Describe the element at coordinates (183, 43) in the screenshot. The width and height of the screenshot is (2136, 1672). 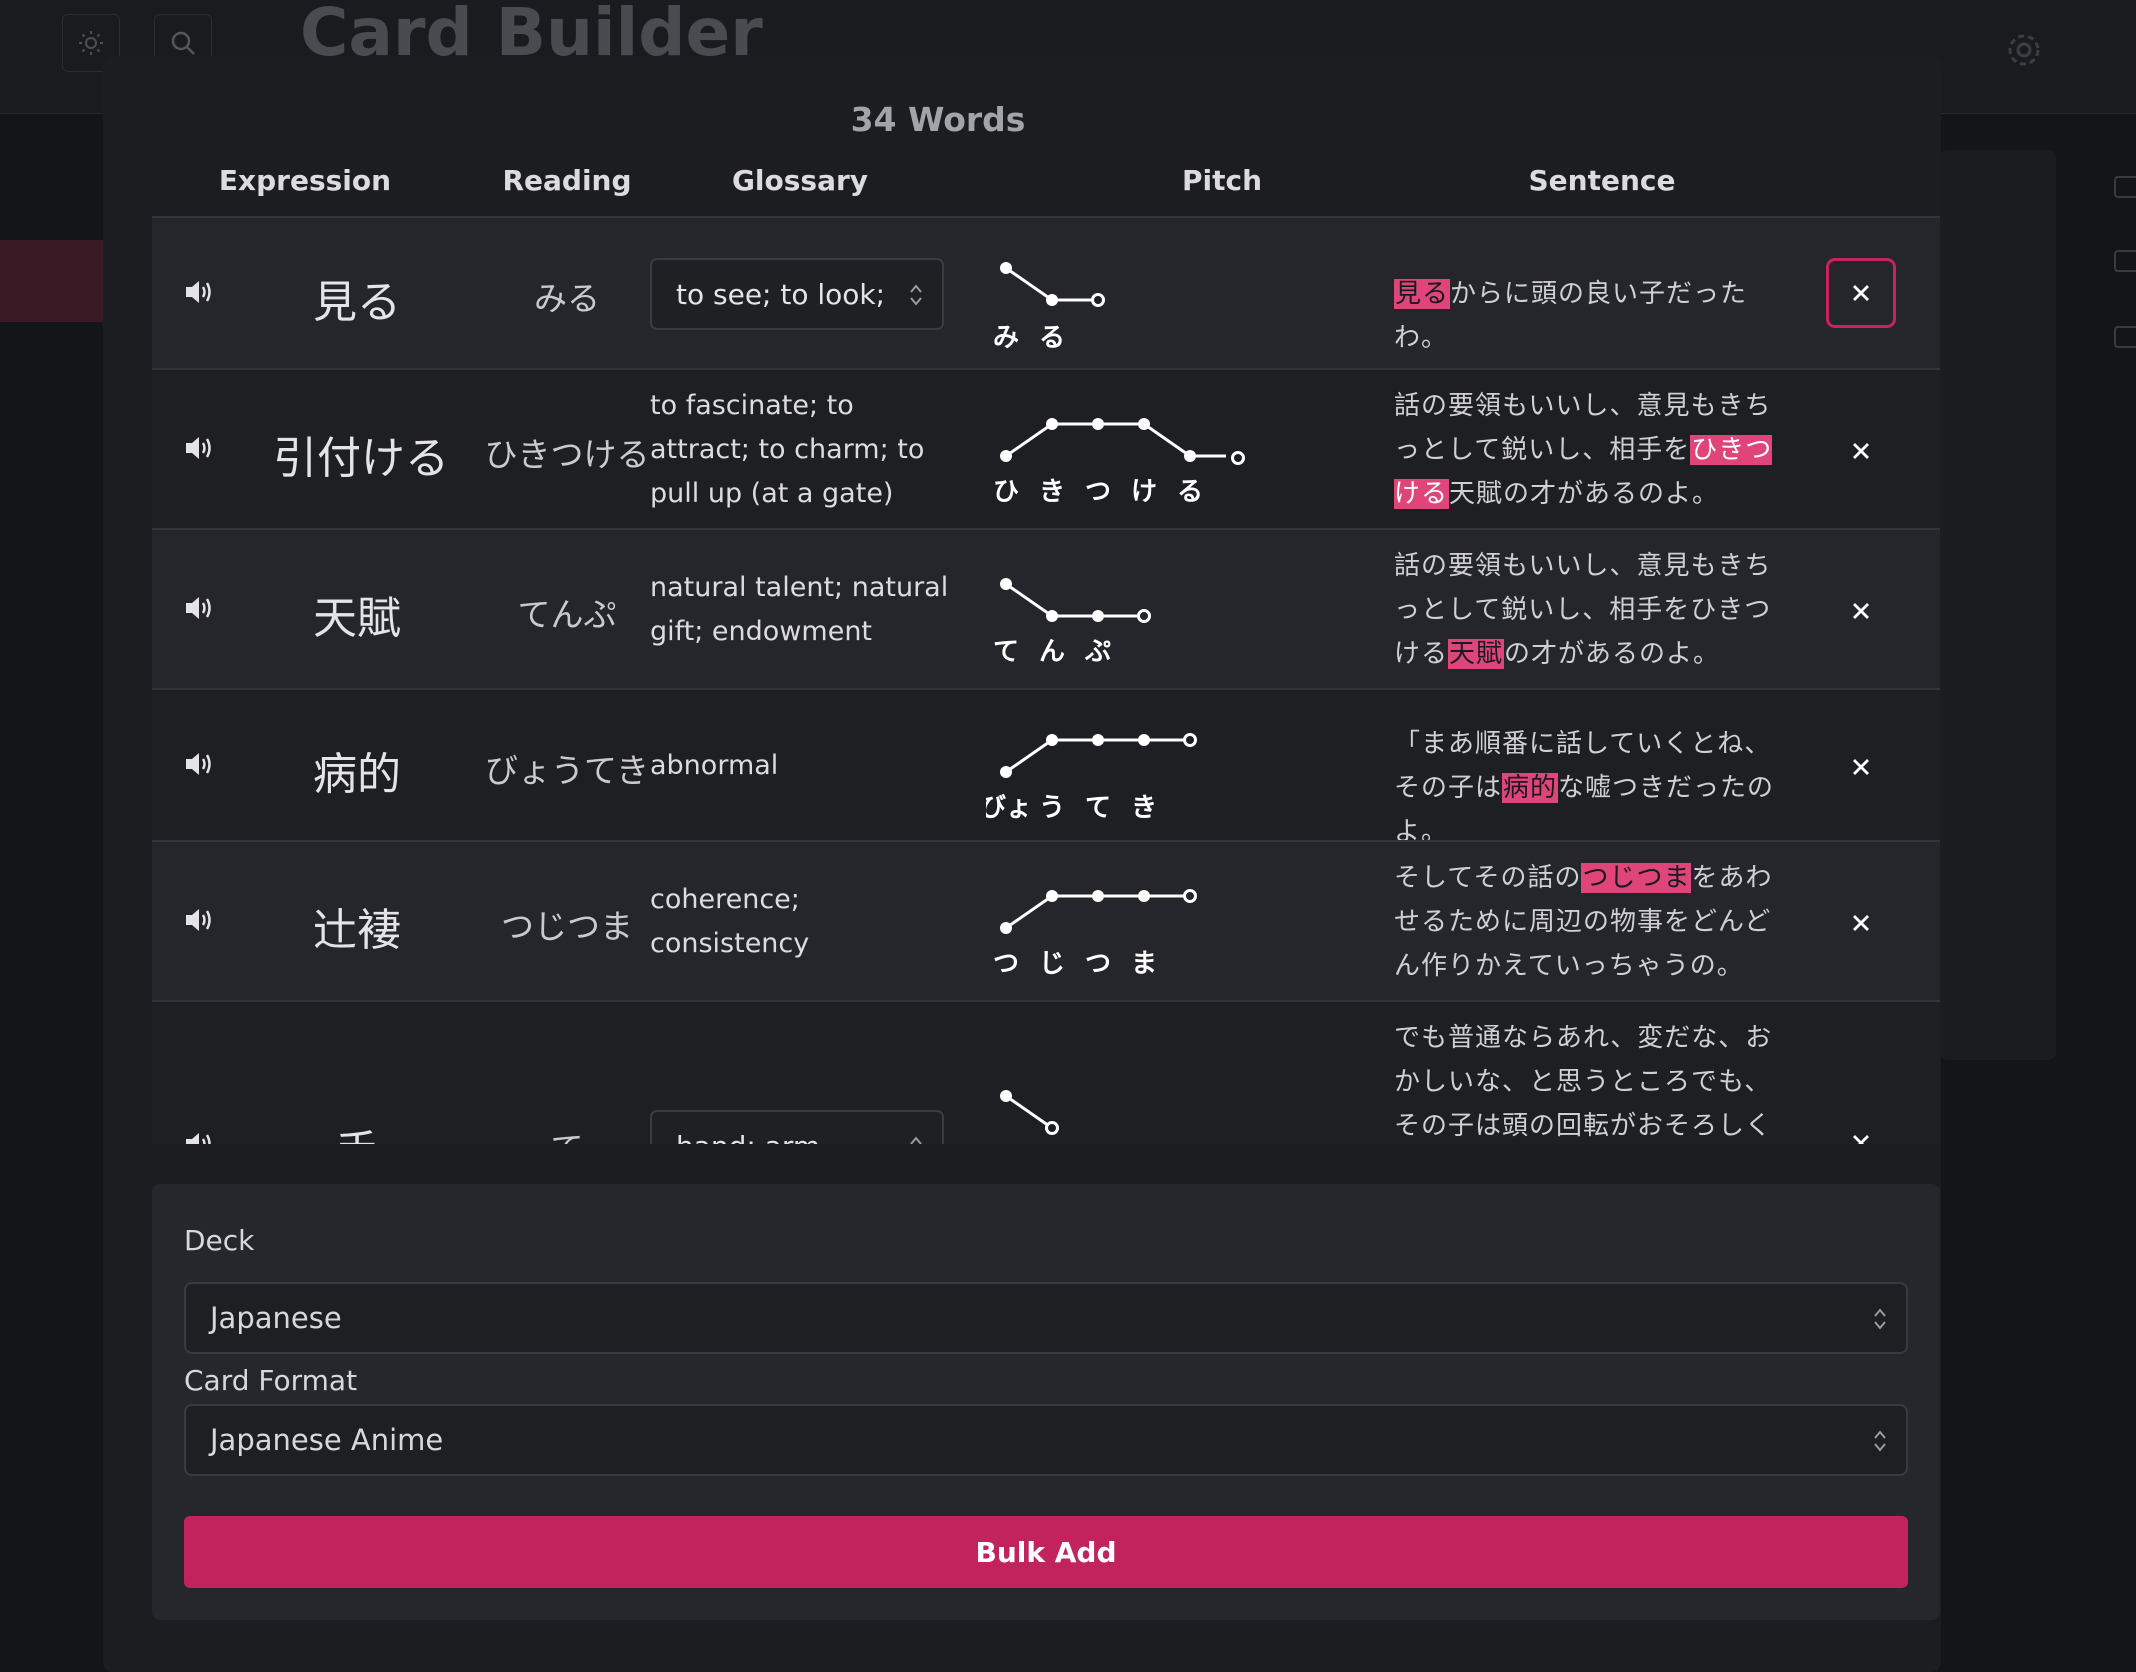
I see `search-icon` at that location.